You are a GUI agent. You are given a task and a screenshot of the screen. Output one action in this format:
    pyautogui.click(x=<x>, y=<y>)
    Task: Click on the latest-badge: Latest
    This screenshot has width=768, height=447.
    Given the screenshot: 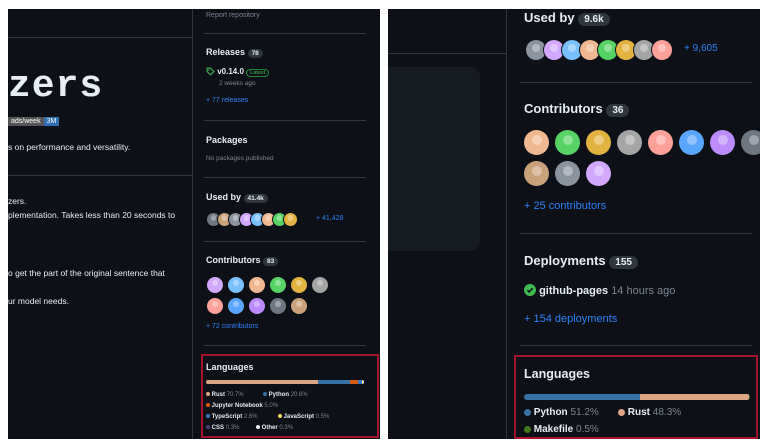 What is the action you would take?
    pyautogui.click(x=258, y=73)
    